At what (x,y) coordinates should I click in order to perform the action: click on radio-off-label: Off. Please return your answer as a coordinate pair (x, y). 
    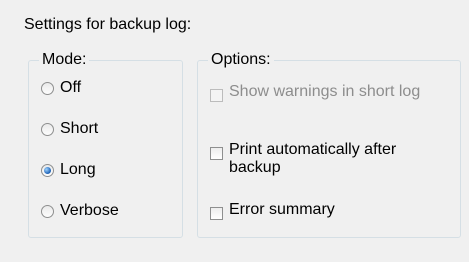
    Looking at the image, I should click on (70, 88).